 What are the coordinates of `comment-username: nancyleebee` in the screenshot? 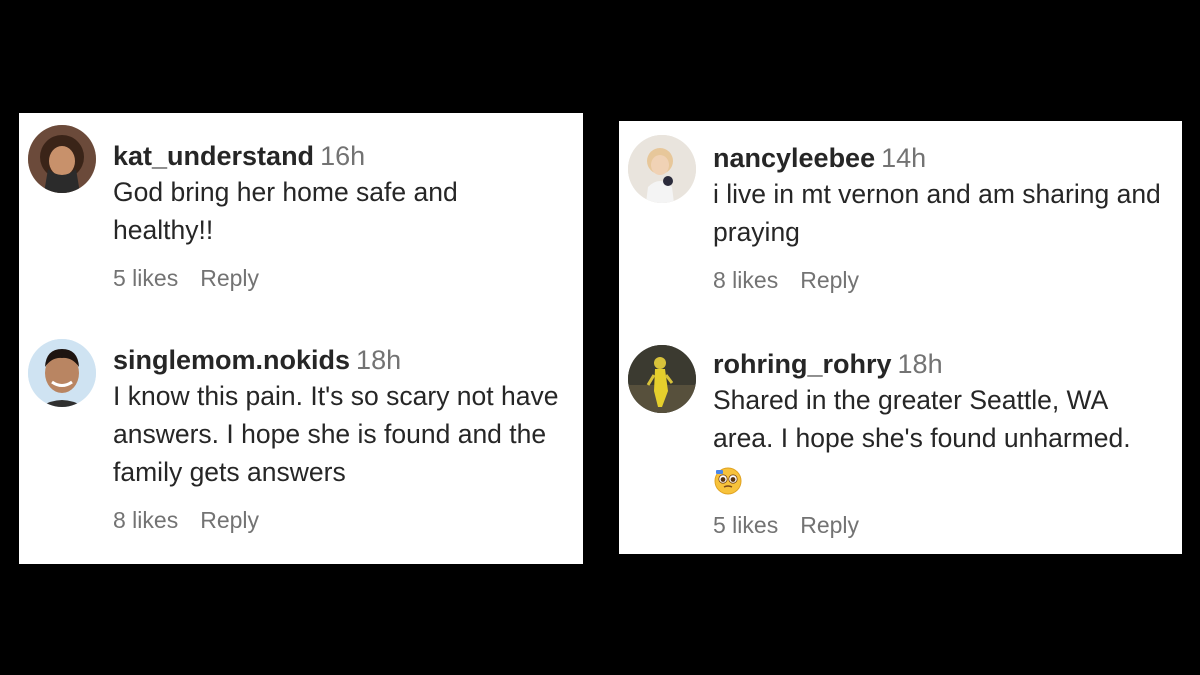 It's located at (794, 158).